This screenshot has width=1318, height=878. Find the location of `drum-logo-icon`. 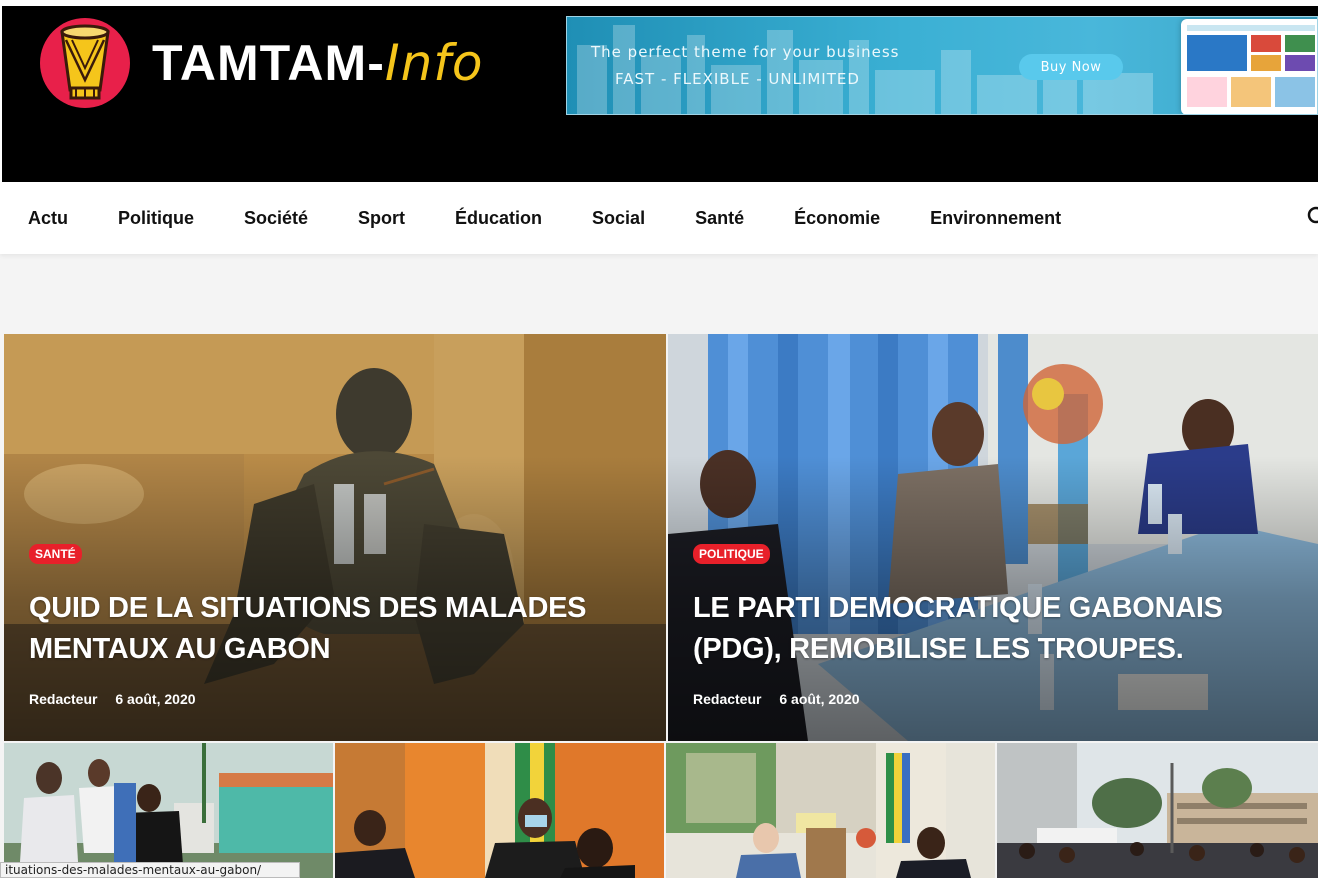

drum-logo-icon is located at coordinates (85, 63).